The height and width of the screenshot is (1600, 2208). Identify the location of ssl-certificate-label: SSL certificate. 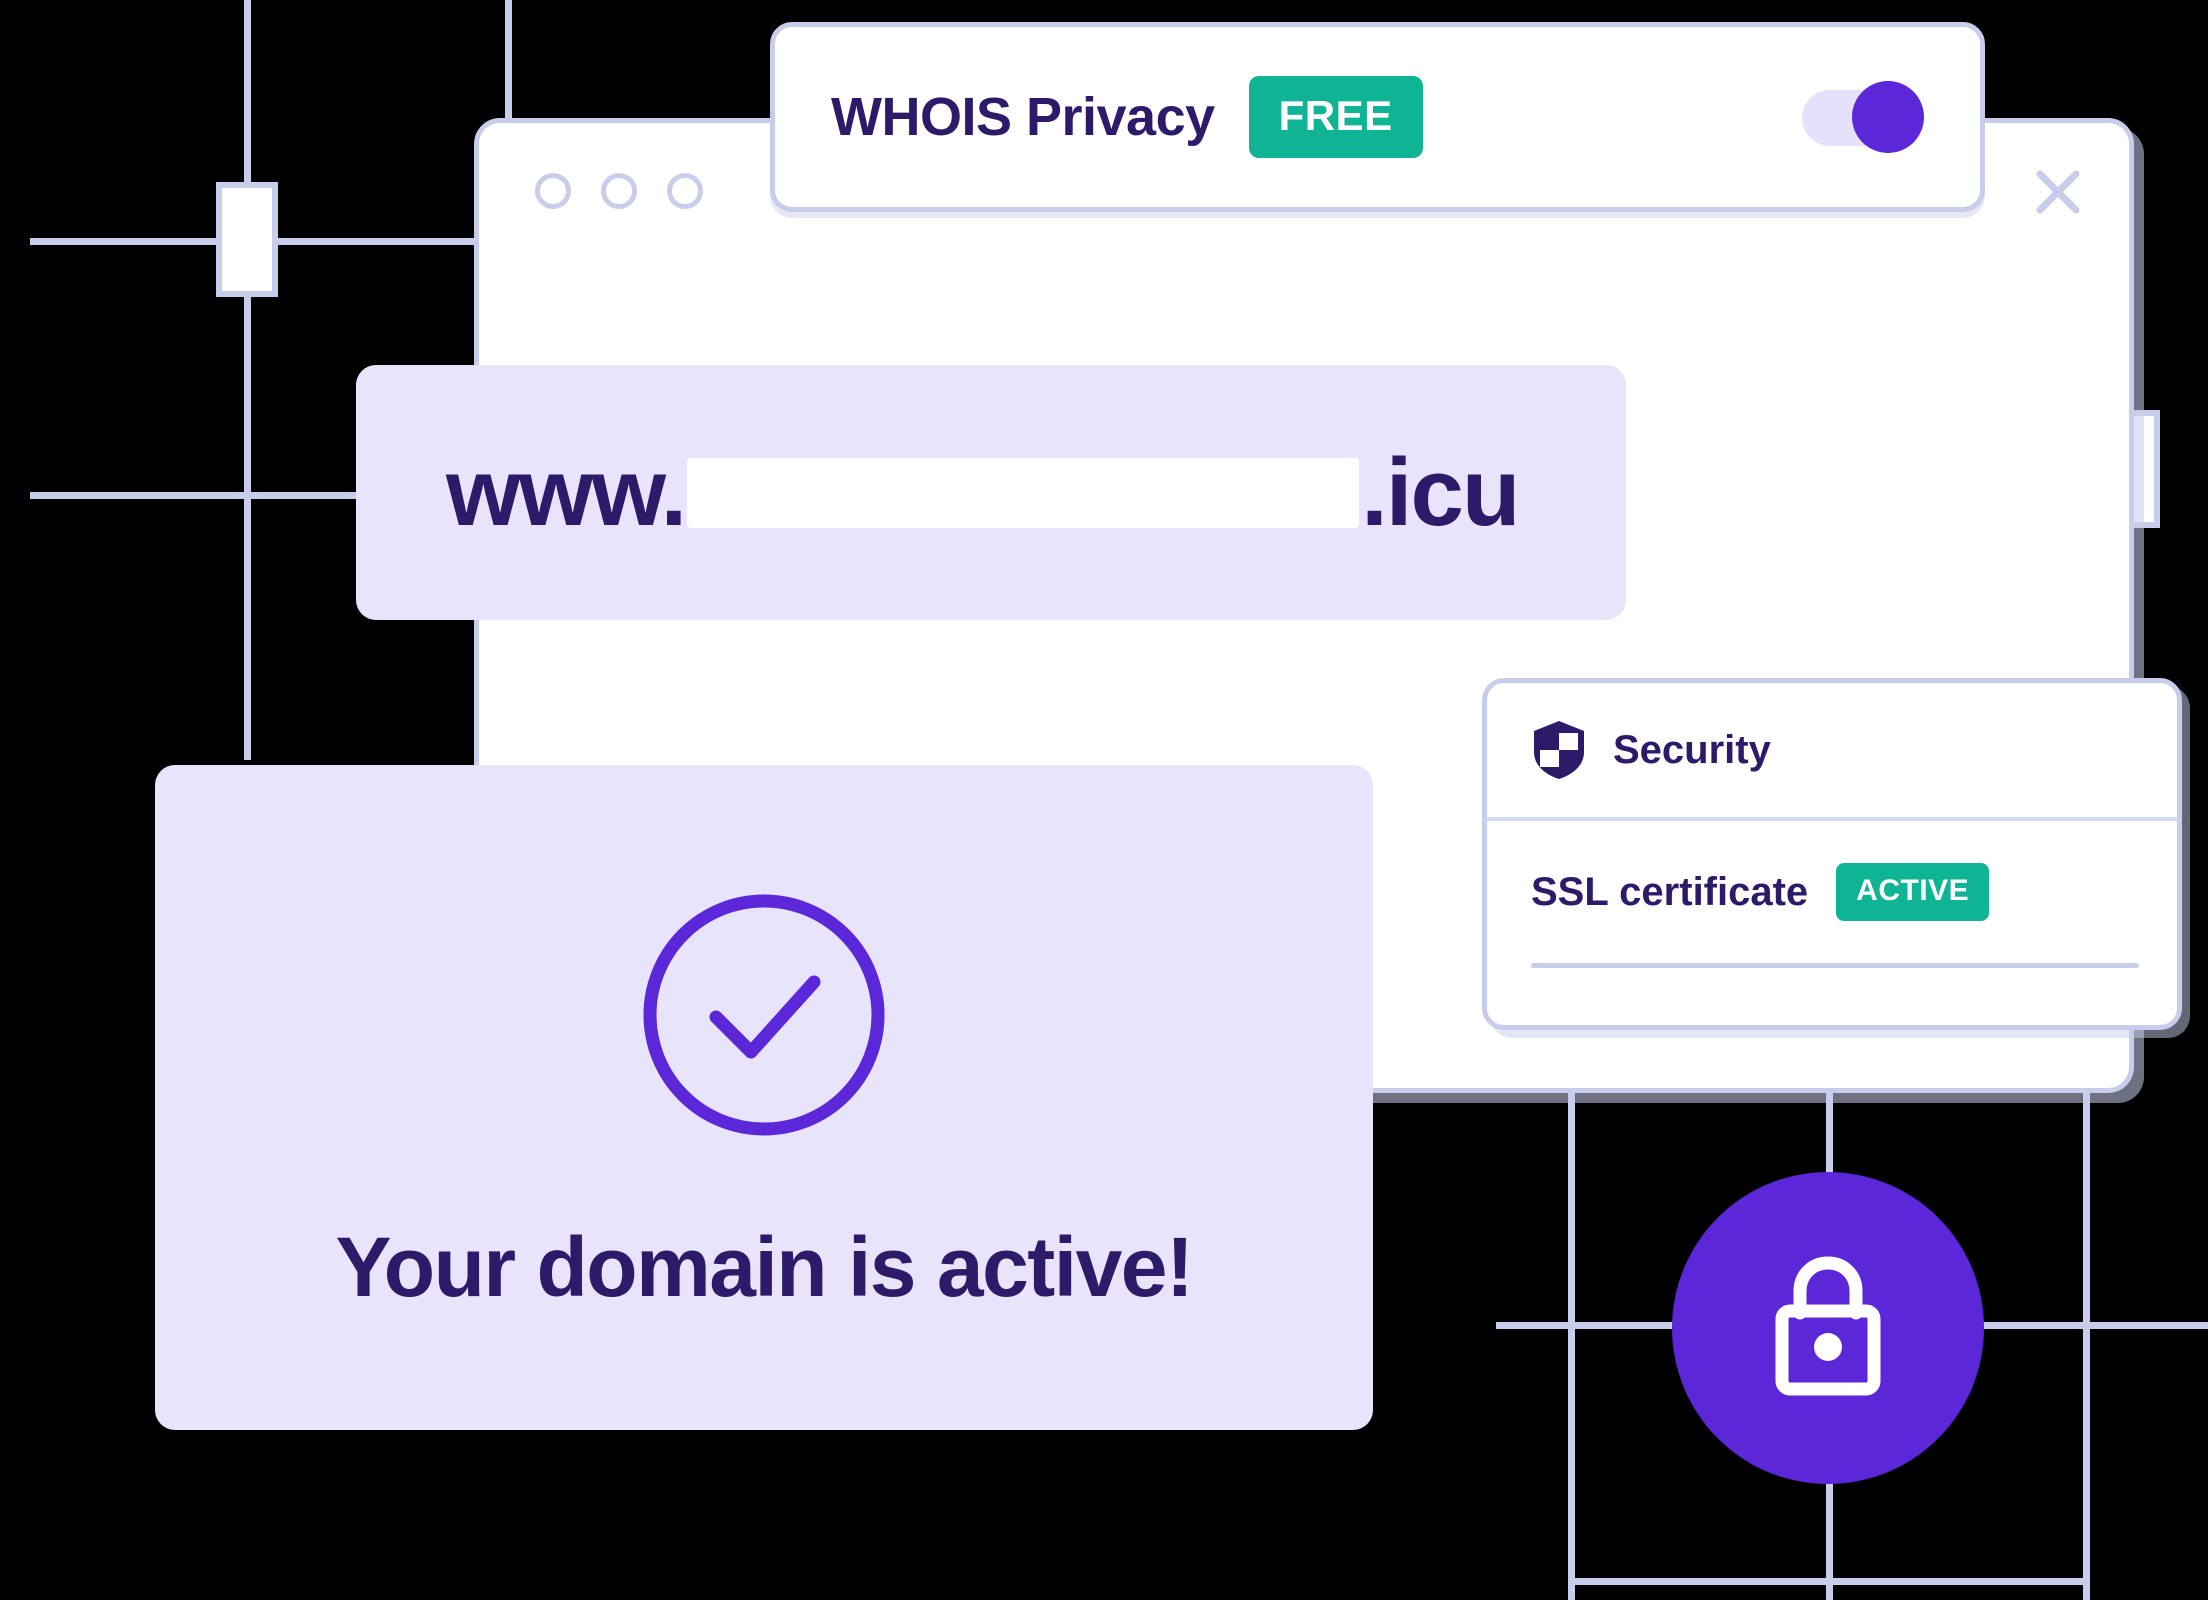
(1670, 891).